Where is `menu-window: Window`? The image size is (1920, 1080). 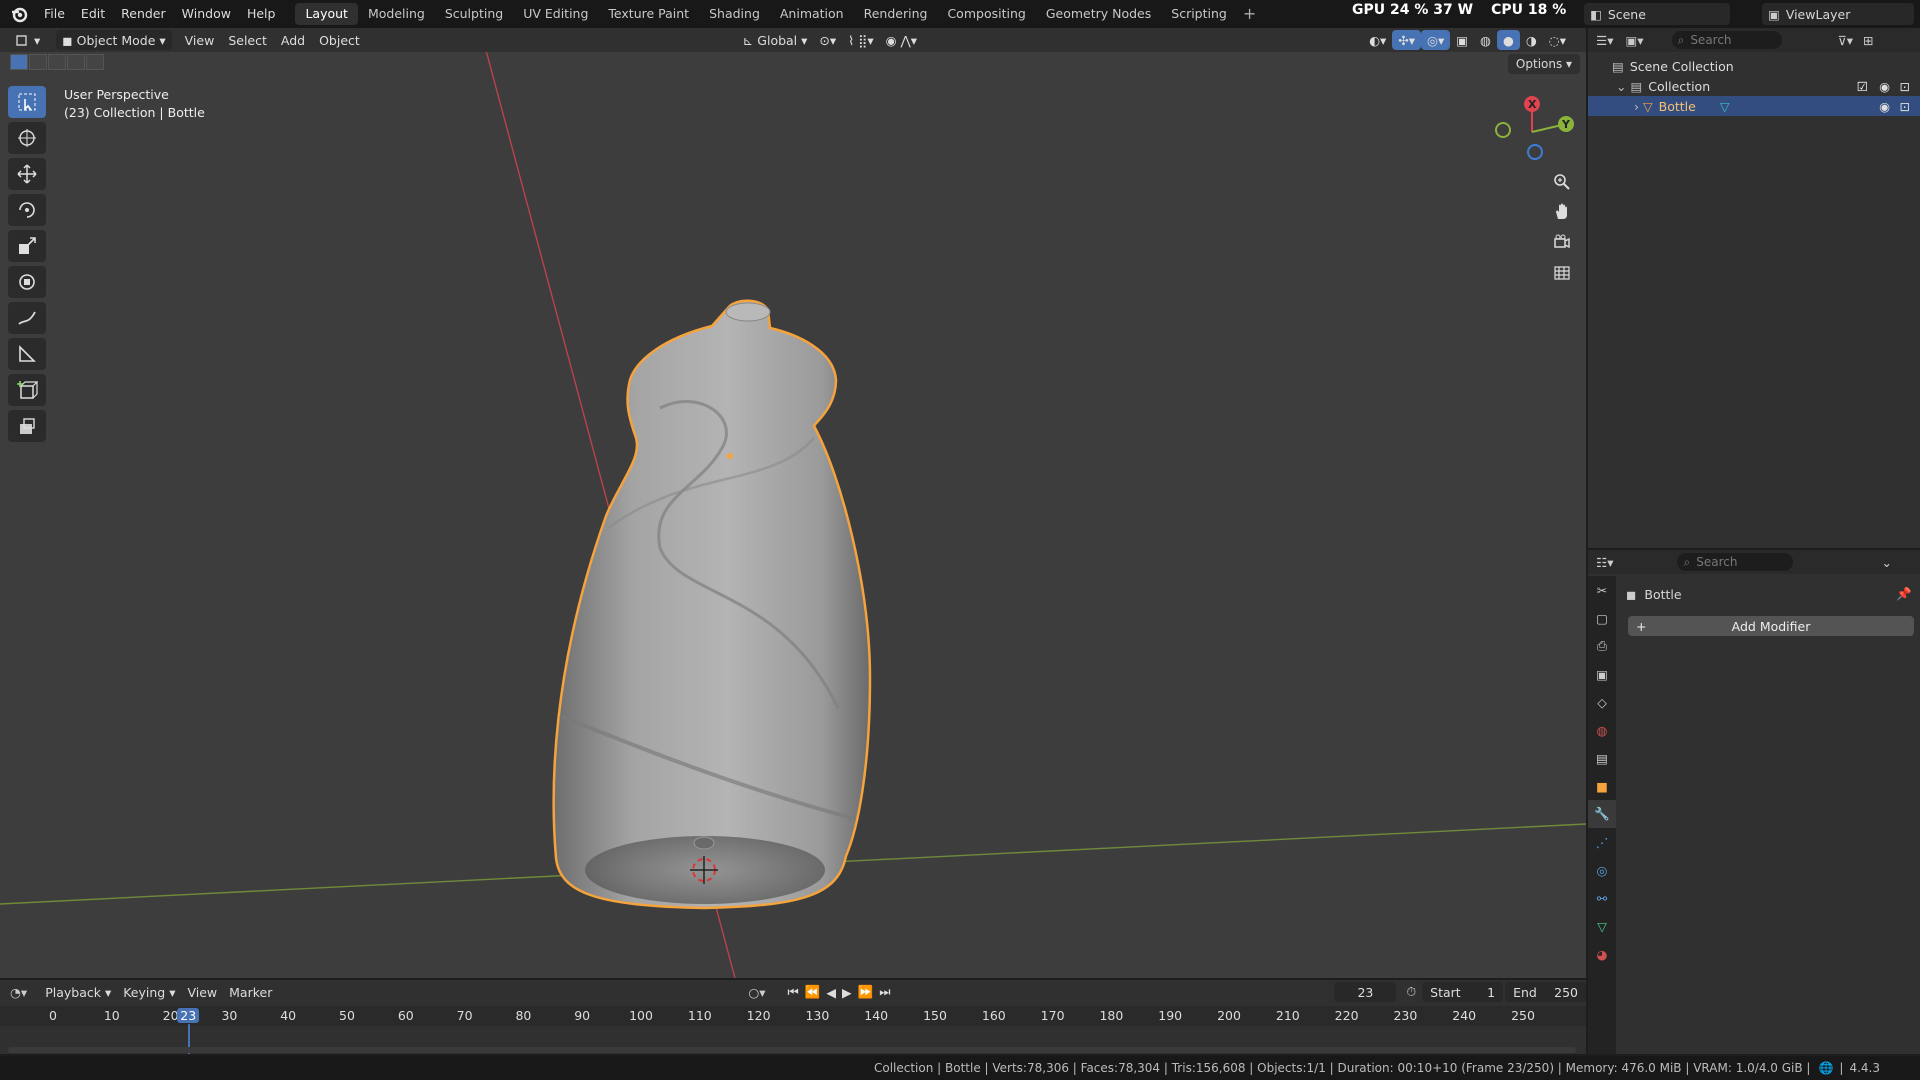
menu-window: Window is located at coordinates (206, 14).